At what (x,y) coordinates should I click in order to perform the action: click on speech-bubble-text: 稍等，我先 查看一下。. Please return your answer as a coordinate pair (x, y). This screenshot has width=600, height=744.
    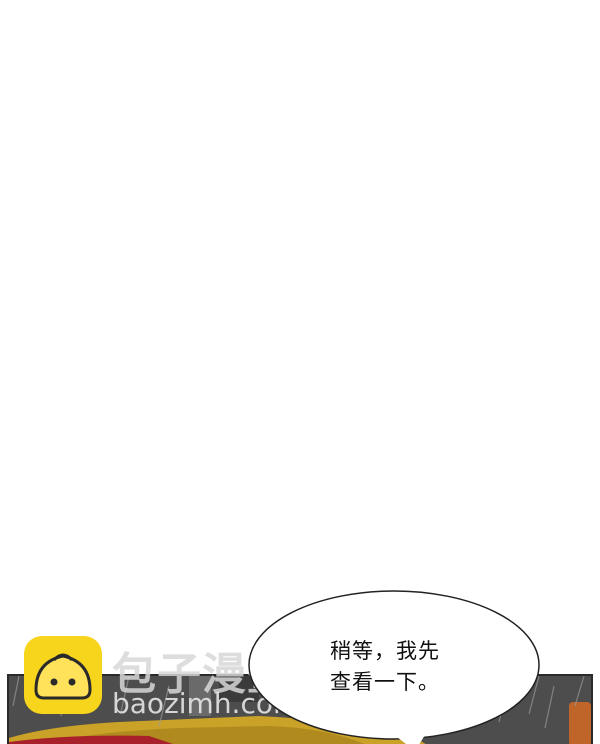
    Looking at the image, I should click on (420, 667).